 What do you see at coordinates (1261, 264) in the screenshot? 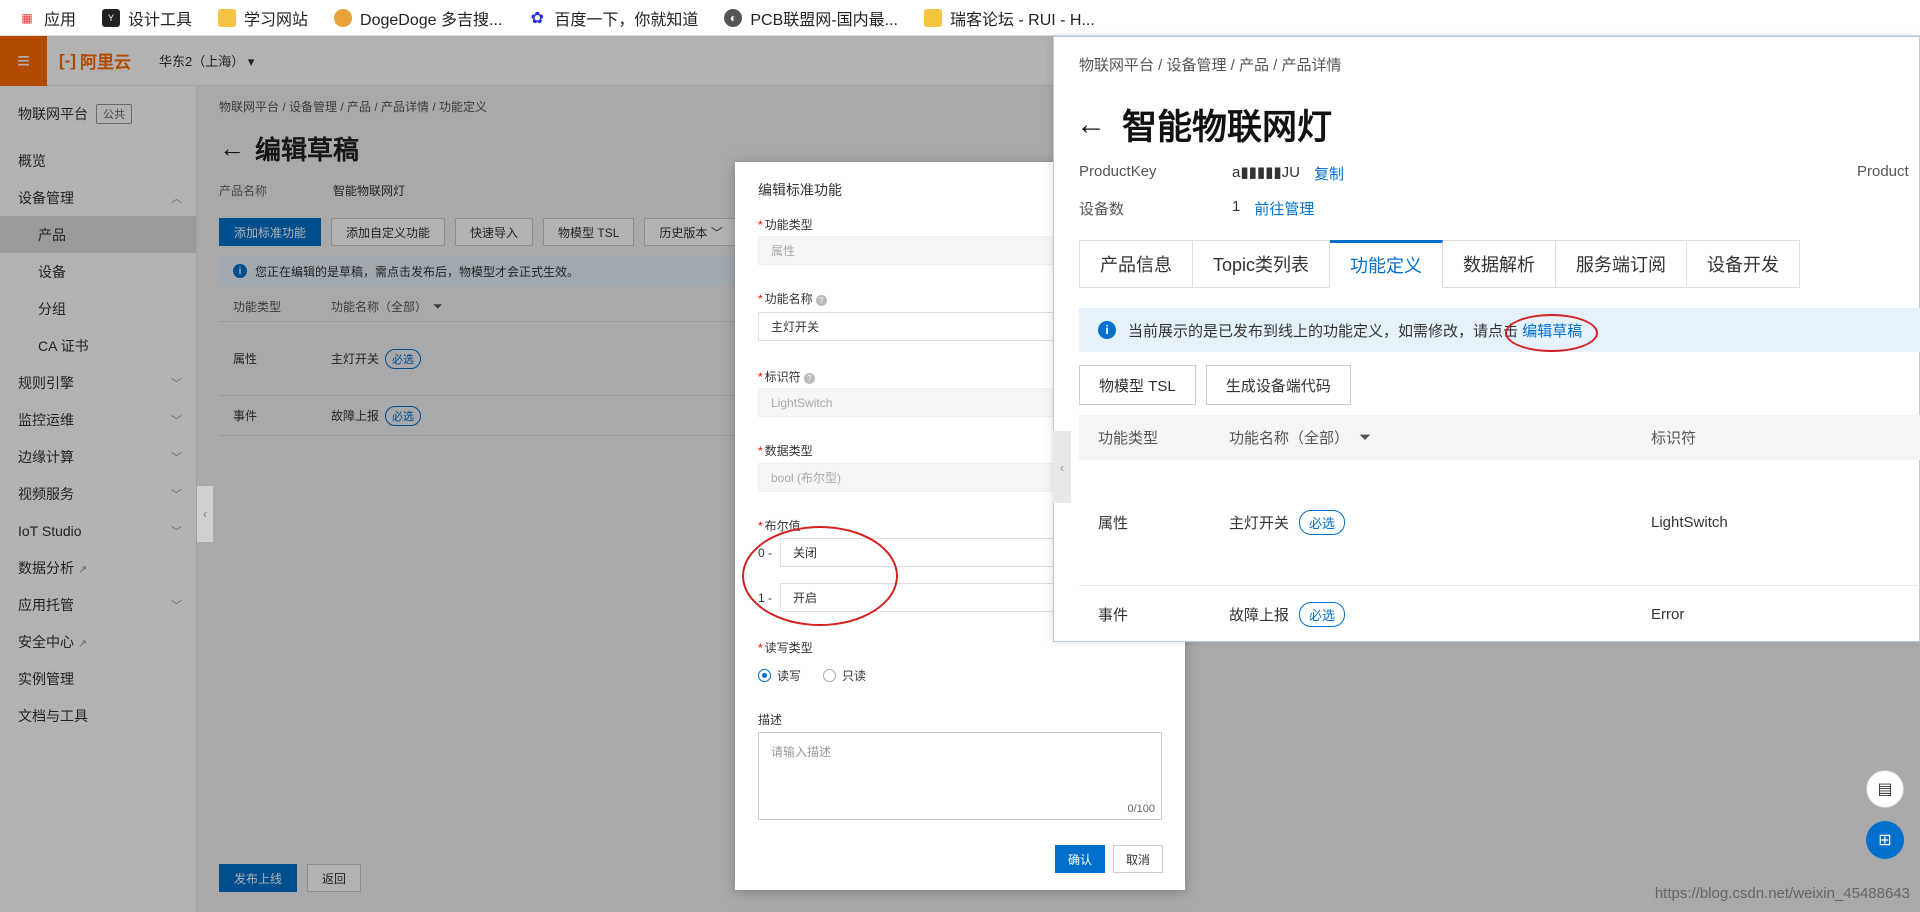
I see `tab-topic-list: Topic类列表` at bounding box center [1261, 264].